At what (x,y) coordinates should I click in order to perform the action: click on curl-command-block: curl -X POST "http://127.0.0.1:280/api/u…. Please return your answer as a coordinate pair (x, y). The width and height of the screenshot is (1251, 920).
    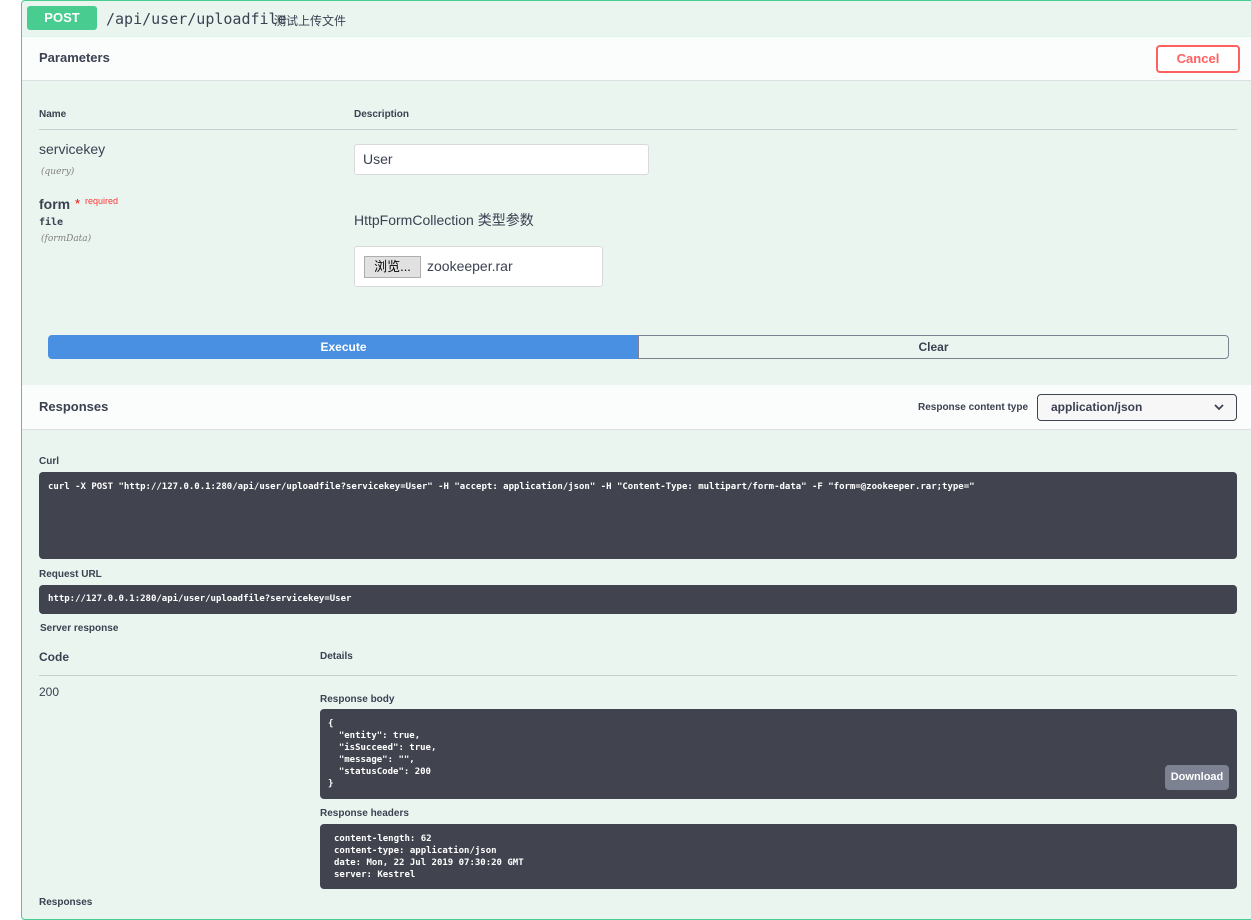
    Looking at the image, I should click on (638, 515).